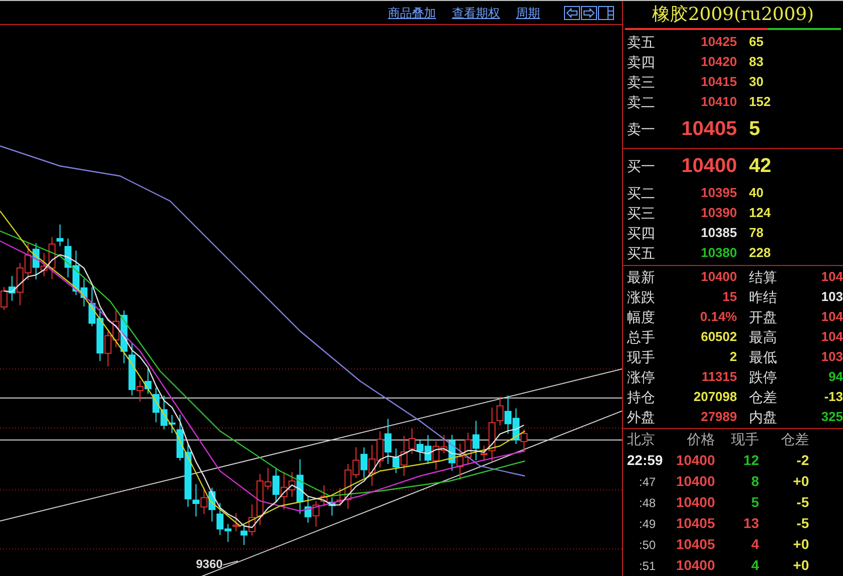  Describe the element at coordinates (794, 439) in the screenshot. I see `column-header: 仓差` at that location.